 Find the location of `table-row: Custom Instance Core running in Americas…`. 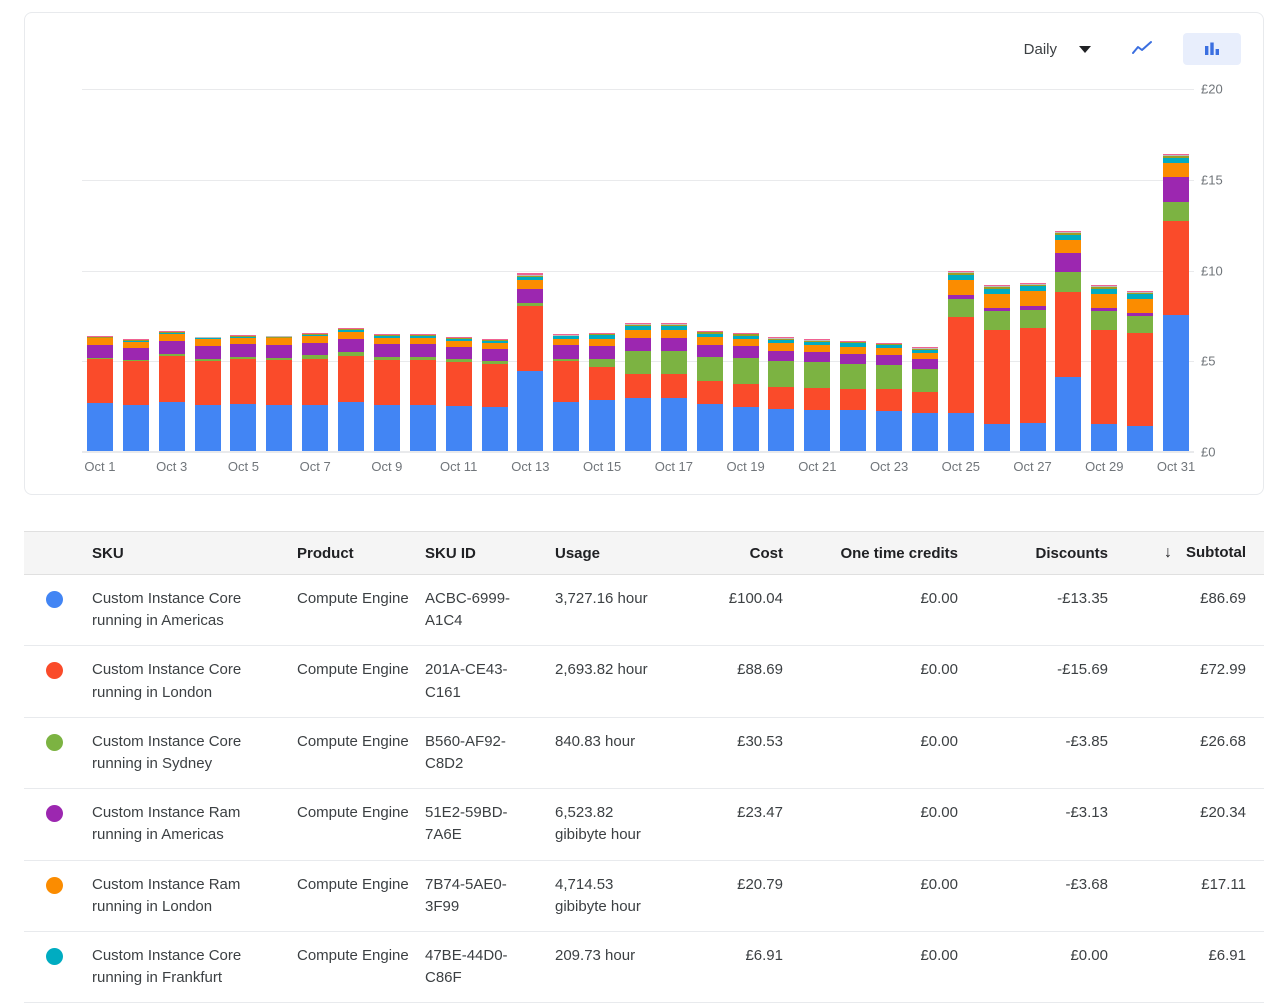

table-row: Custom Instance Core running in Americas… is located at coordinates (644, 610).